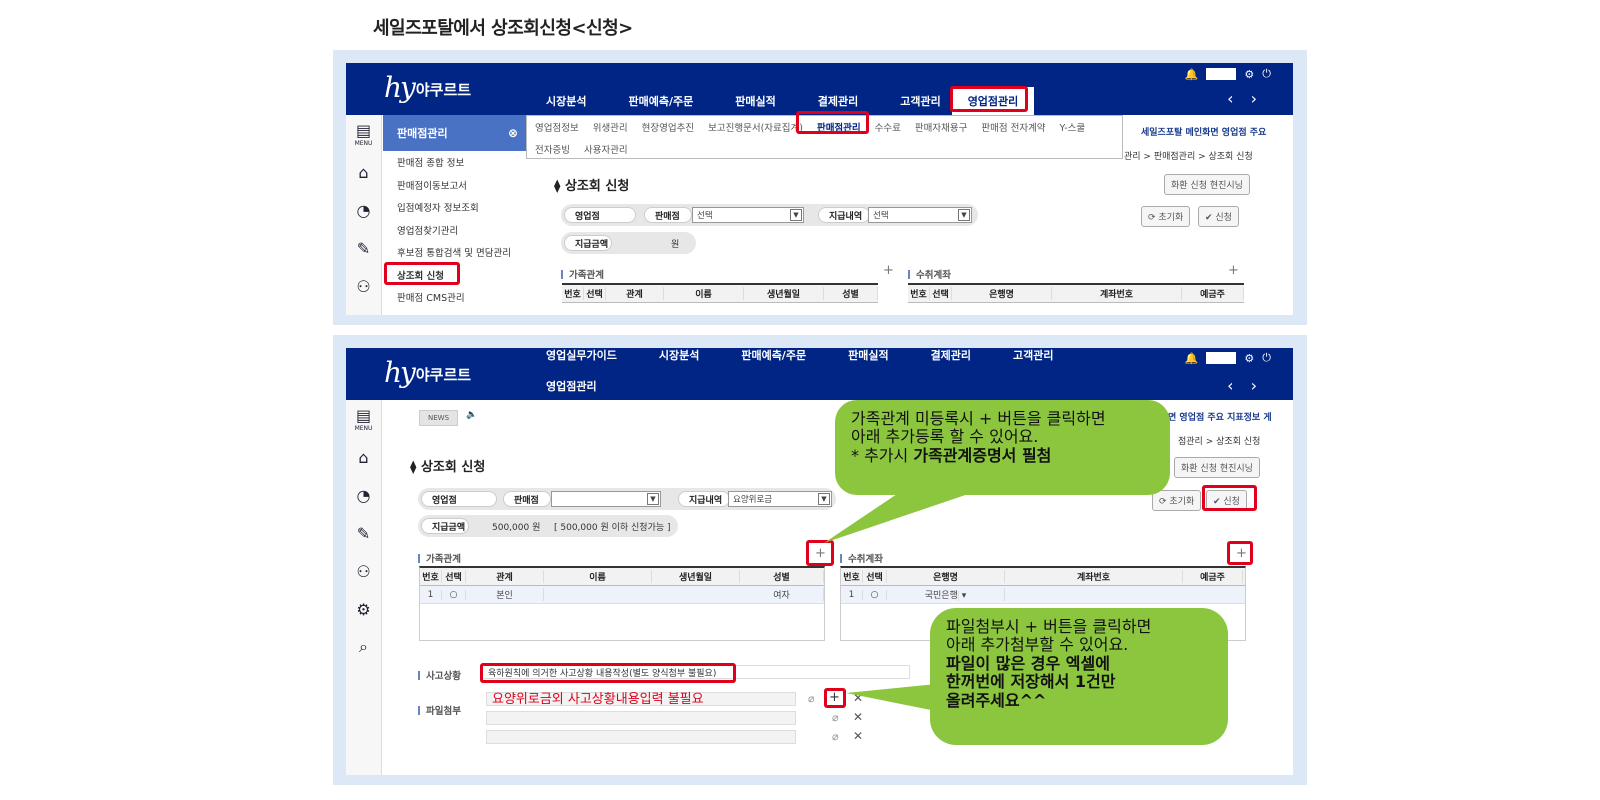  I want to click on sub-fee: 수수료, so click(888, 127).